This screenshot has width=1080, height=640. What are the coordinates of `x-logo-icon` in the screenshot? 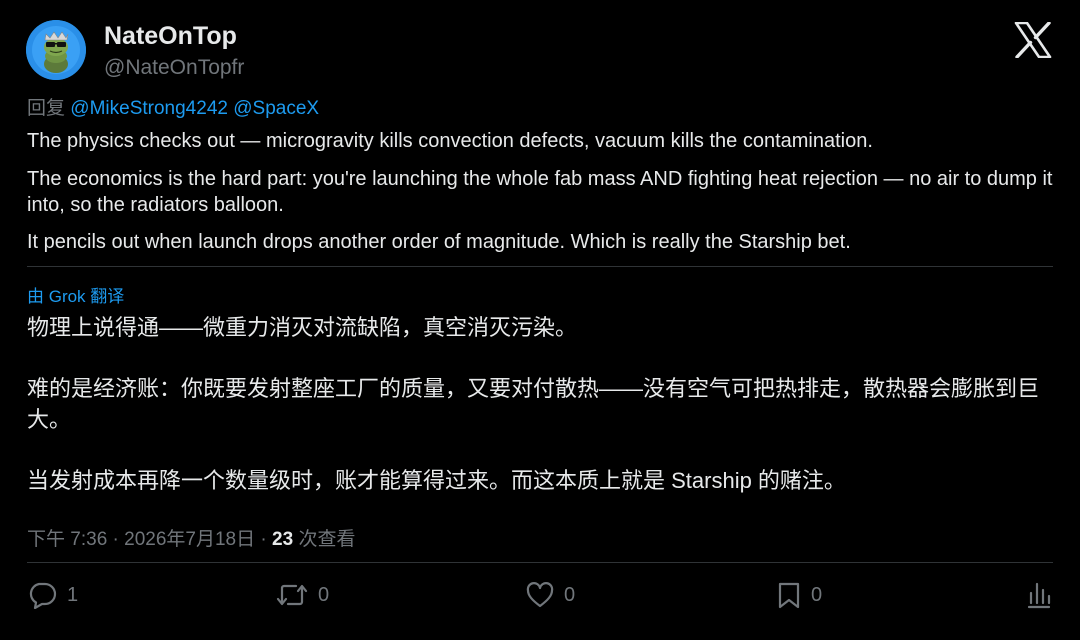 It's located at (1033, 40).